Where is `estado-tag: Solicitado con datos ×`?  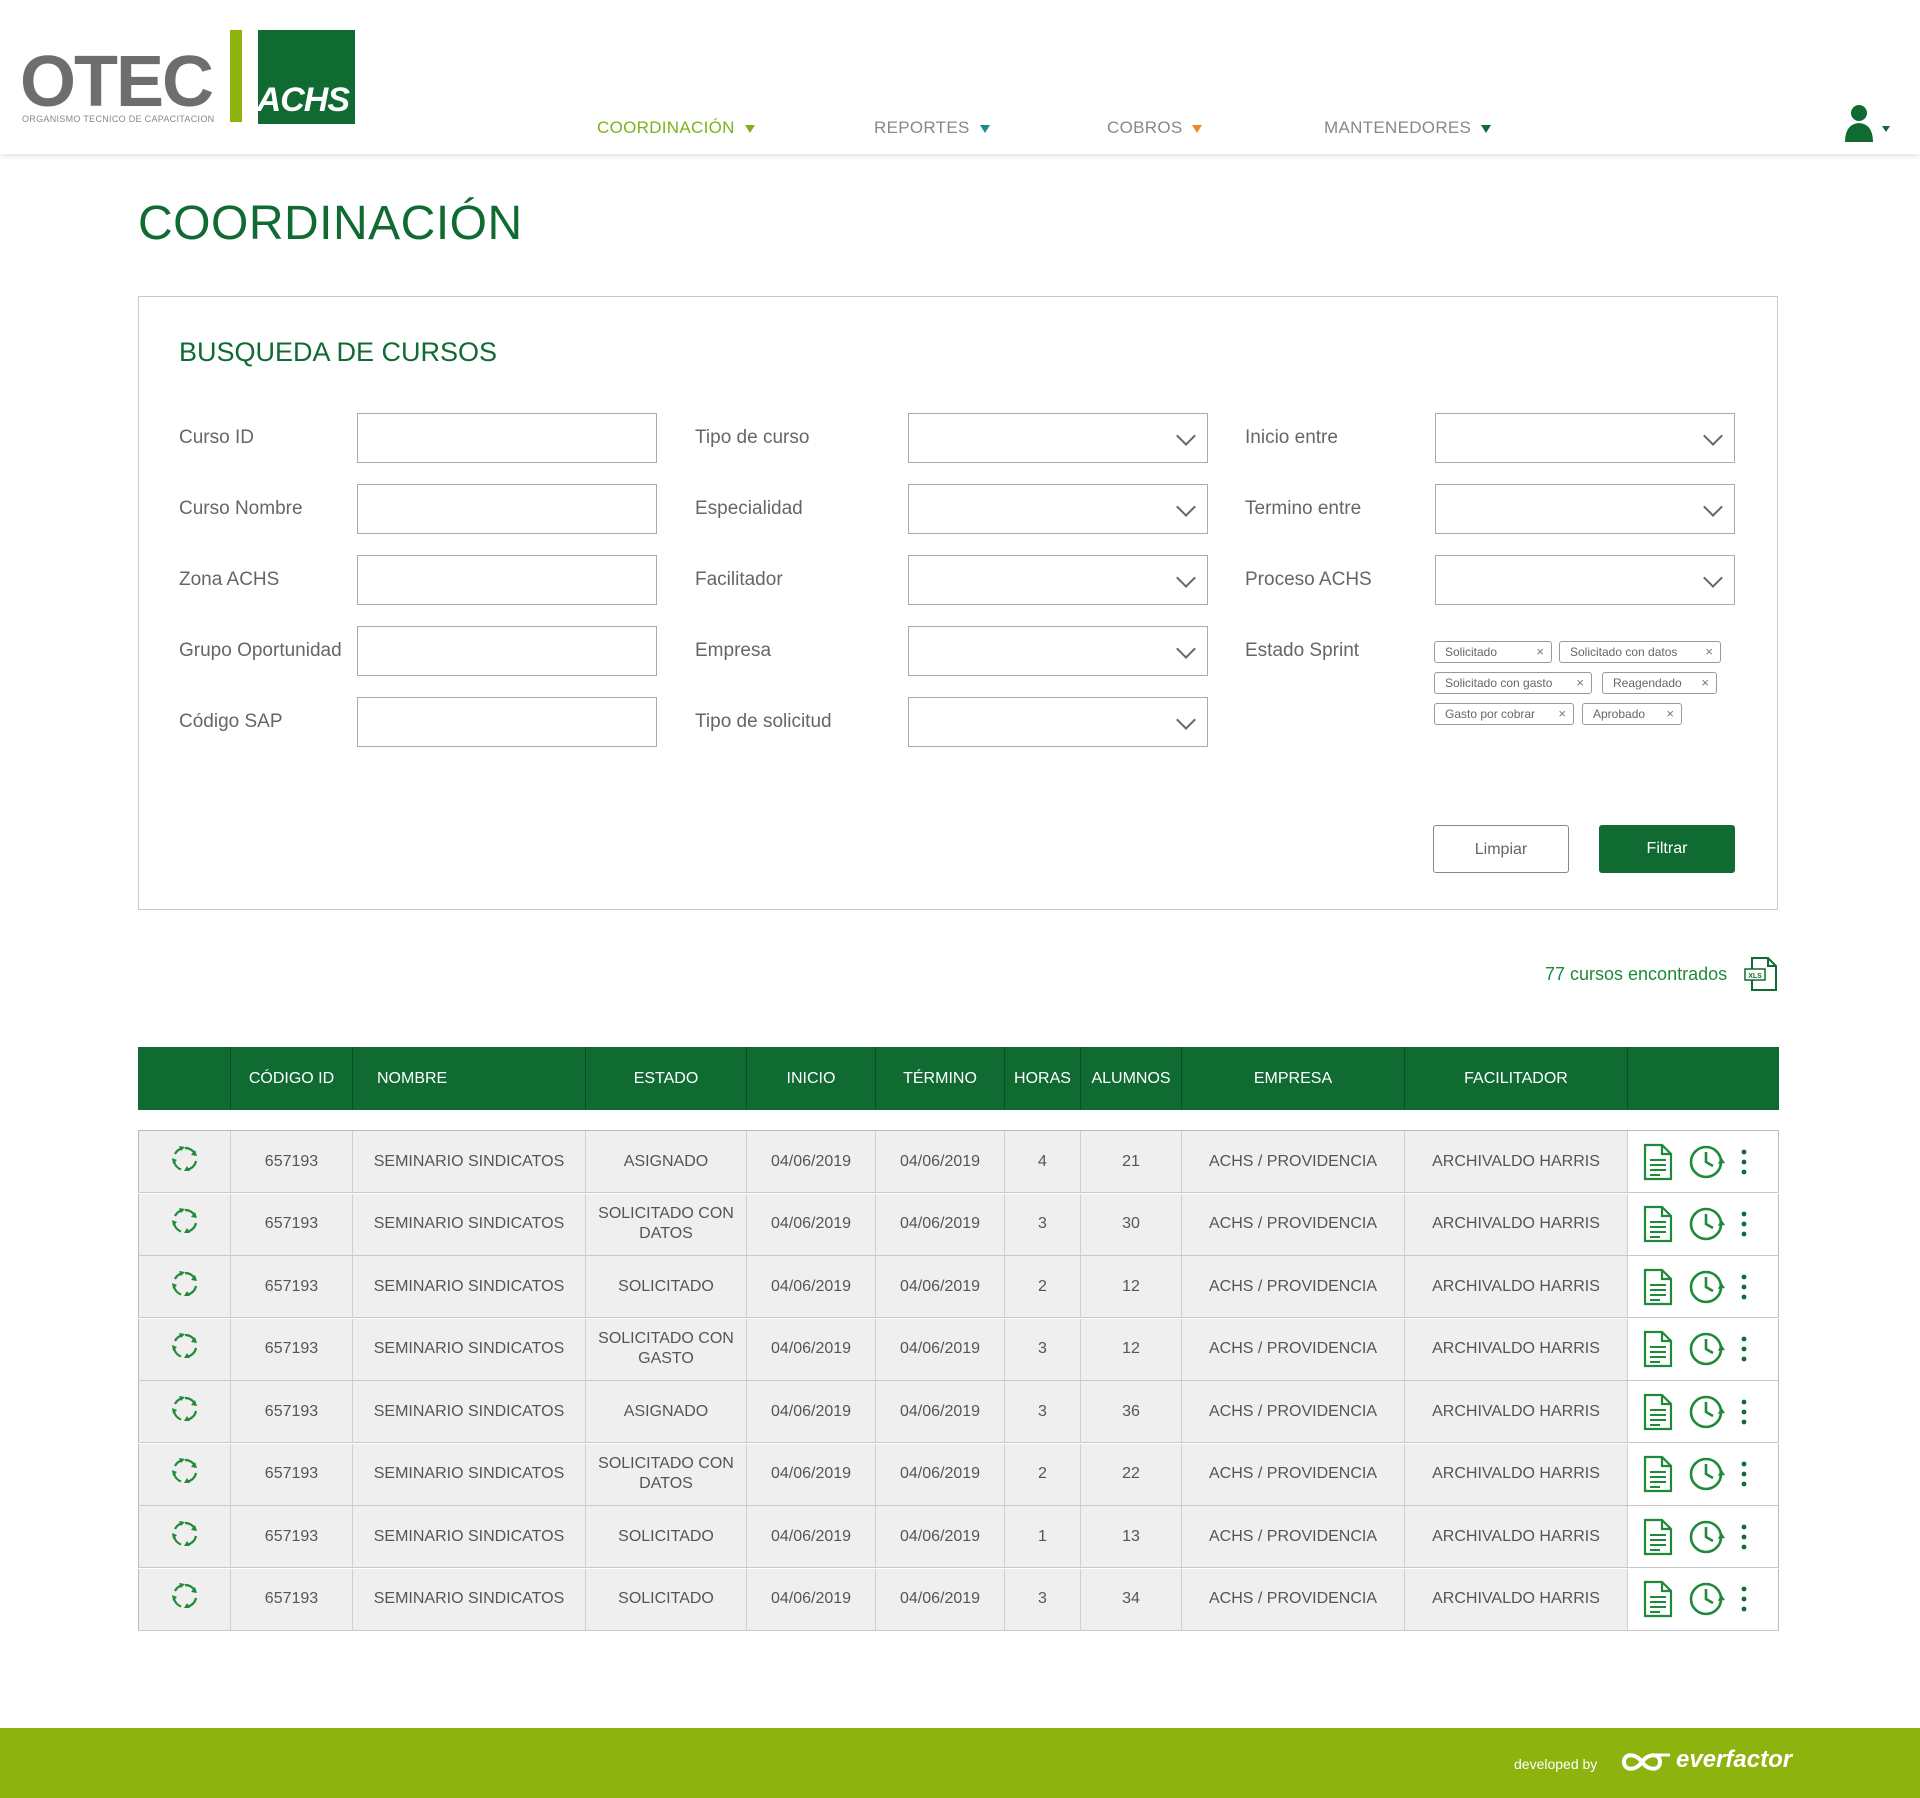
estado-tag: Solicitado con datos × is located at coordinates (1640, 652).